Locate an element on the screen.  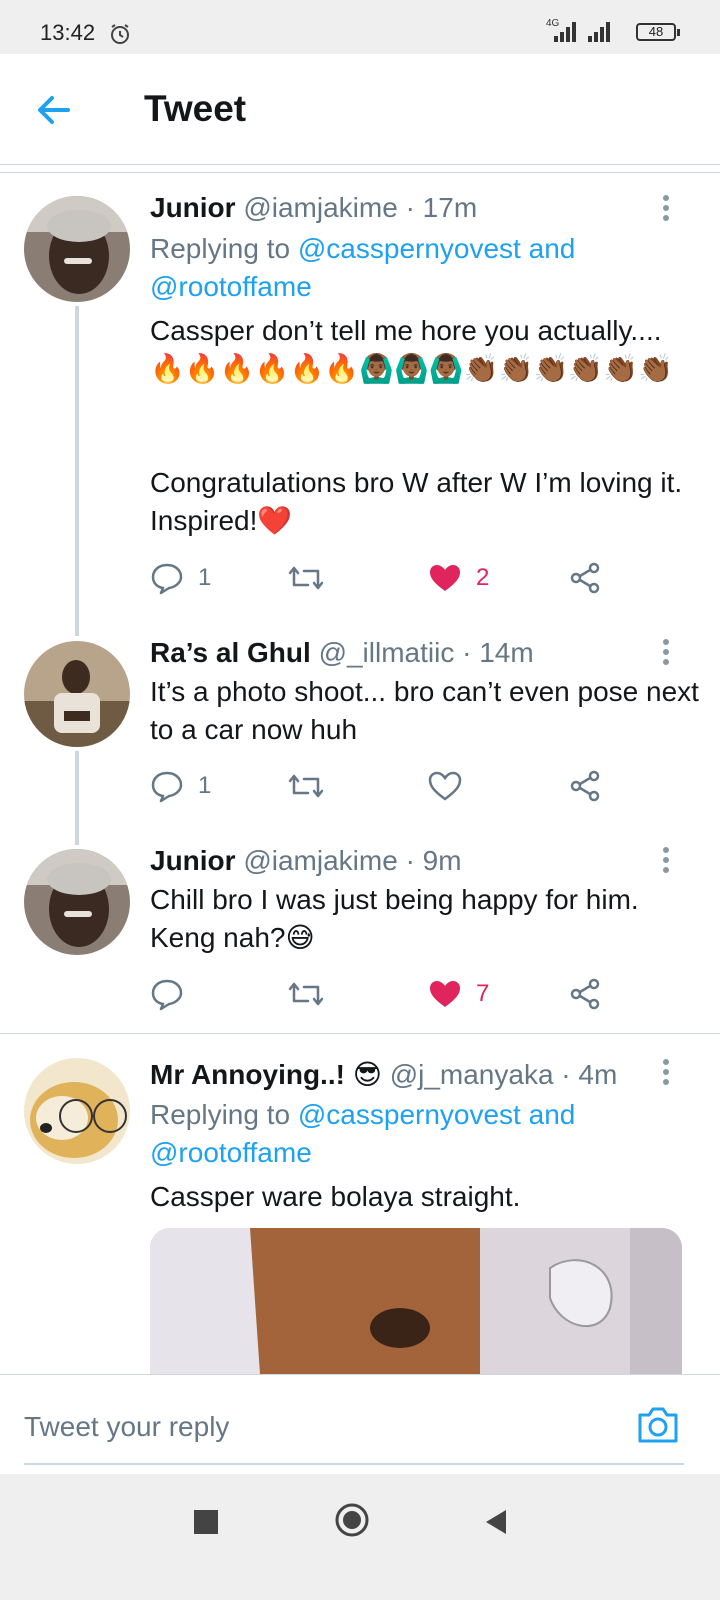
like-count: 7 is located at coordinates (483, 993).